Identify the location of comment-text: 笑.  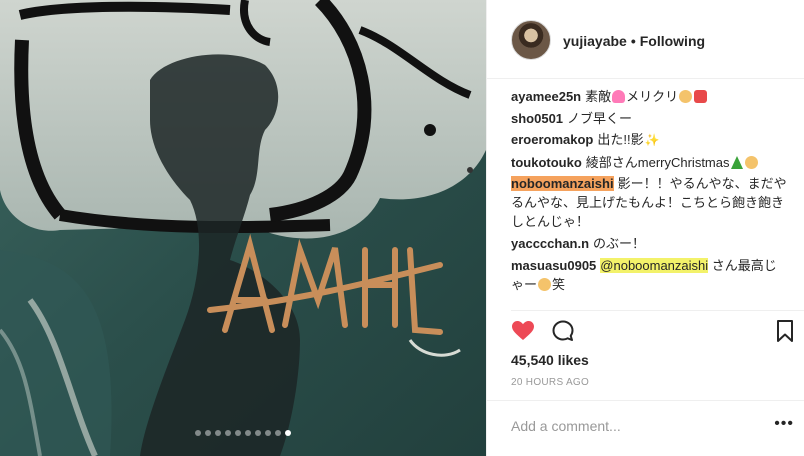
(559, 284).